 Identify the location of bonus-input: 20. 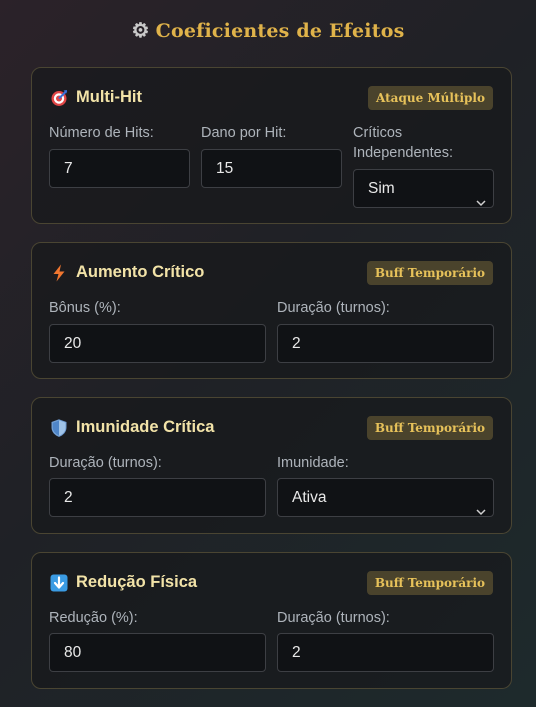
(157, 343).